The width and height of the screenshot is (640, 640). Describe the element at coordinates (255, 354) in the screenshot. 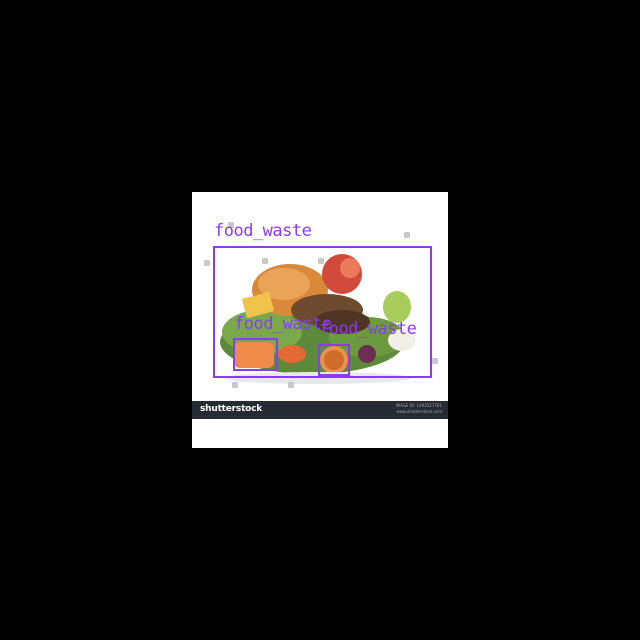

I see `detection-box-small-left` at that location.